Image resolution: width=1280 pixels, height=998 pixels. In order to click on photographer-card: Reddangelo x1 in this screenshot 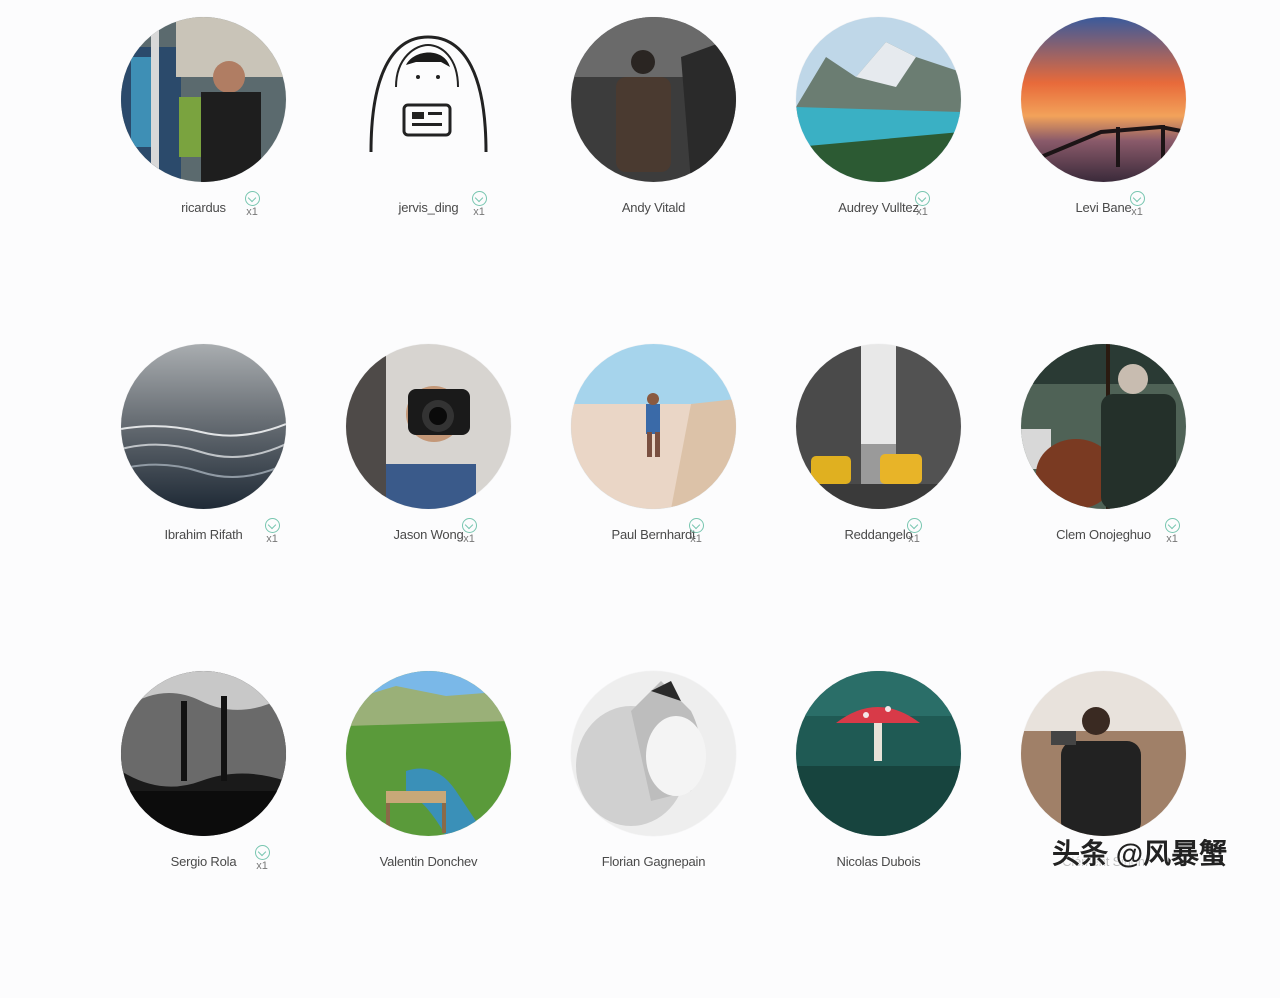, I will do `click(878, 507)`.